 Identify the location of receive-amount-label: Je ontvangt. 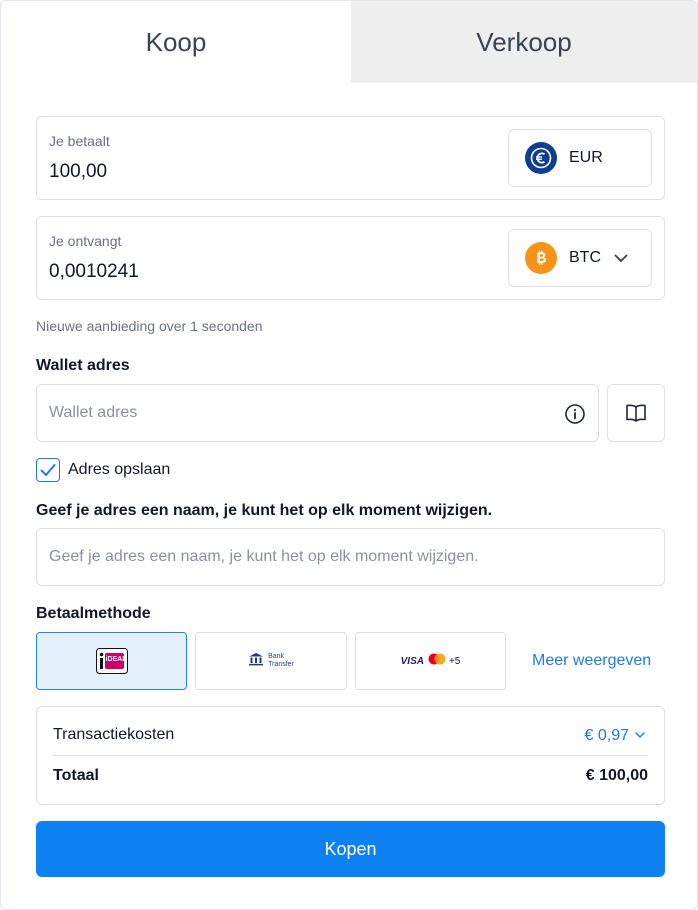
(85, 241).